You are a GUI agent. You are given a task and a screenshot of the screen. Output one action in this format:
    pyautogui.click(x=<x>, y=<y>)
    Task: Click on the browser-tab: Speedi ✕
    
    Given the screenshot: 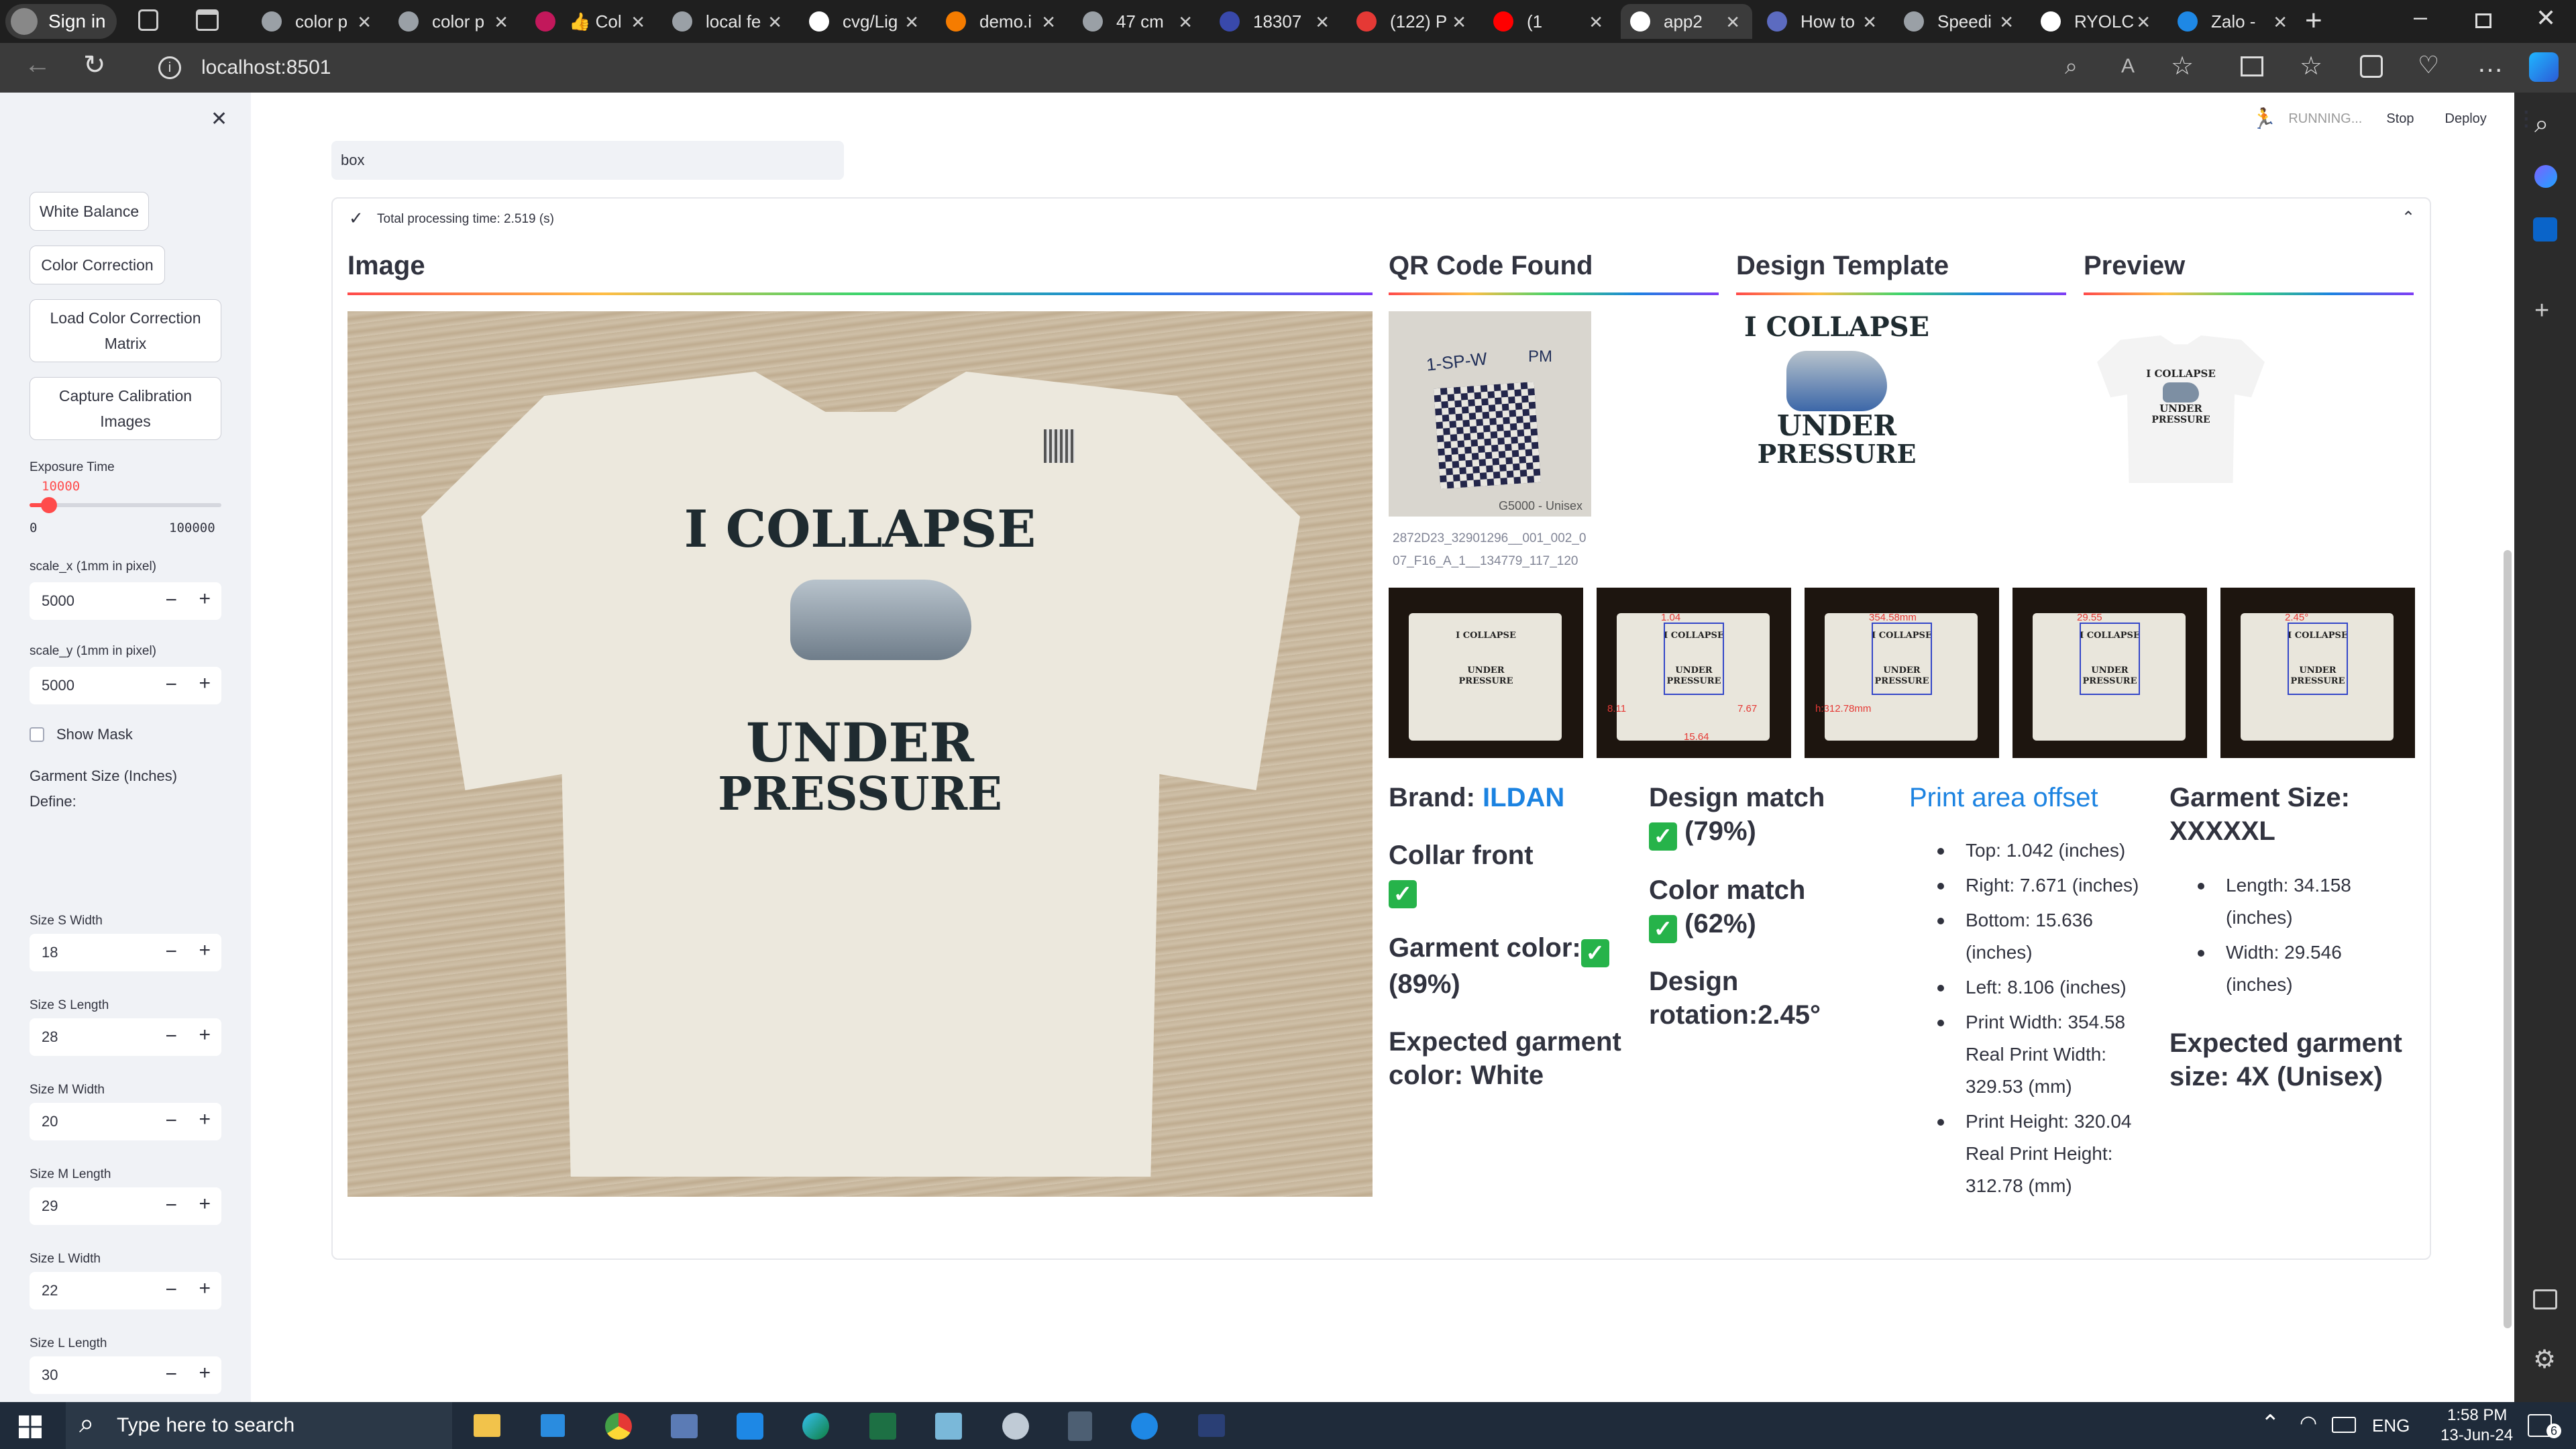 What is the action you would take?
    pyautogui.click(x=1960, y=21)
    